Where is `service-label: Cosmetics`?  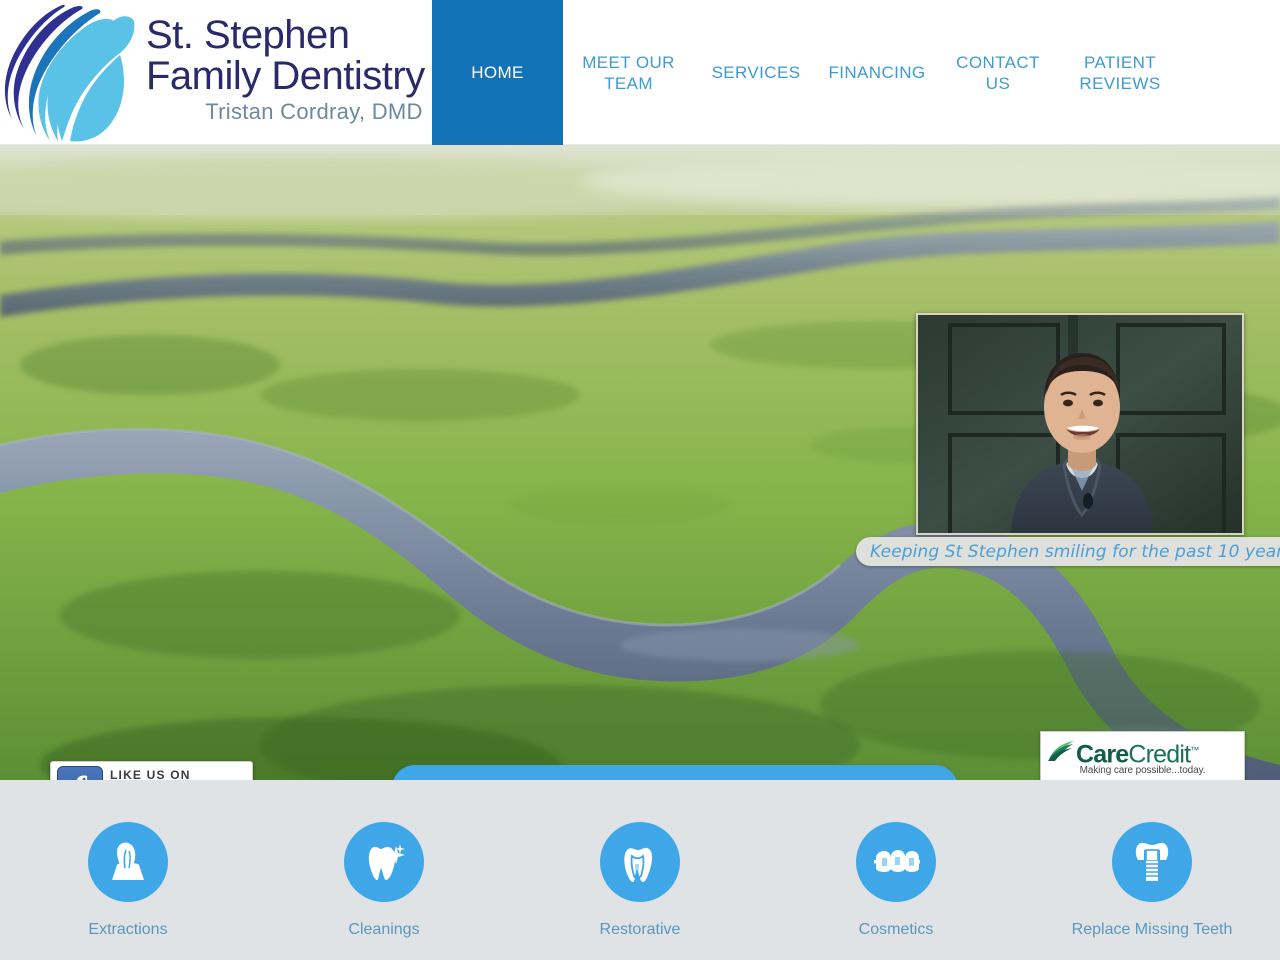
service-label: Cosmetics is located at coordinates (896, 929).